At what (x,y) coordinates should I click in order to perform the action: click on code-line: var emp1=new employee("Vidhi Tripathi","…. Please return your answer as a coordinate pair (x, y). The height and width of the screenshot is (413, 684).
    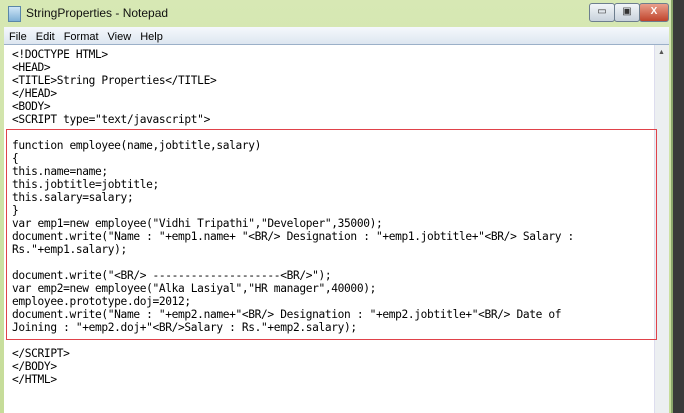
    Looking at the image, I should click on (197, 223).